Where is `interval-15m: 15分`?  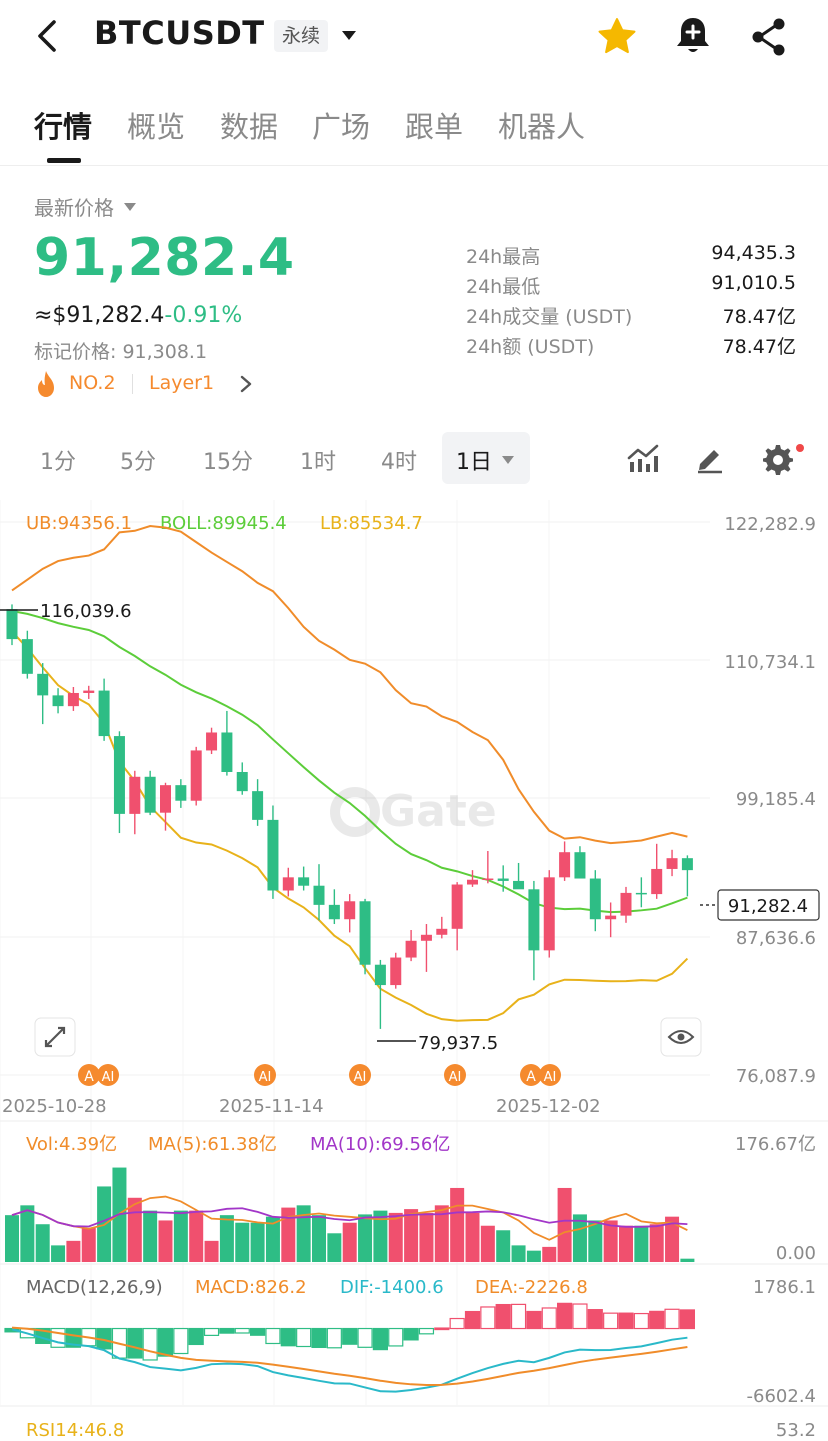 interval-15m: 15分 is located at coordinates (228, 460).